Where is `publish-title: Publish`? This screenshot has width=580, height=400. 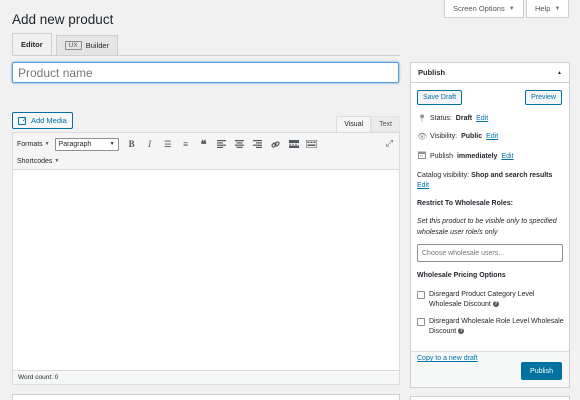
publish-title: Publish is located at coordinates (432, 72).